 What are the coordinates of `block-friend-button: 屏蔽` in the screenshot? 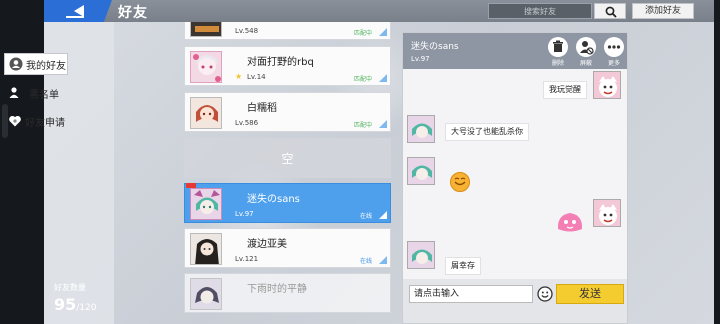 It's located at (586, 52).